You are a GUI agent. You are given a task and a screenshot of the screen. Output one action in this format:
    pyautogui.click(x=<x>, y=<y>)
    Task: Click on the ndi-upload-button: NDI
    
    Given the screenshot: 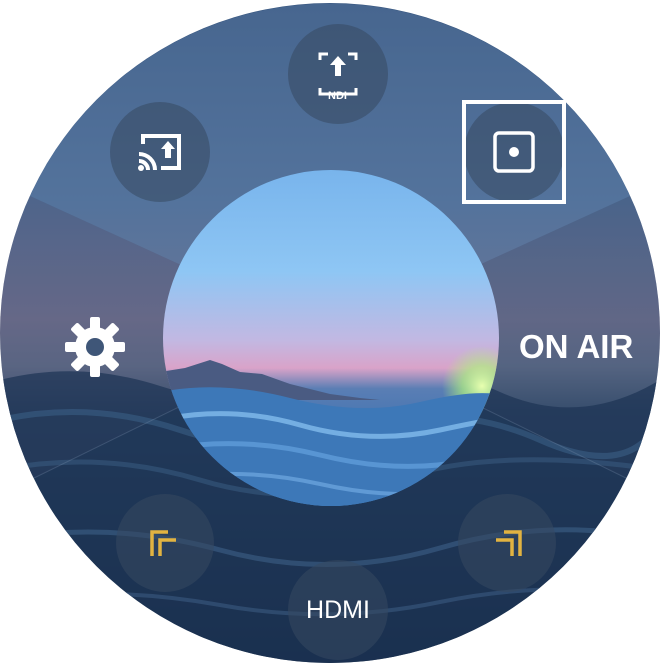 What is the action you would take?
    pyautogui.click(x=338, y=74)
    